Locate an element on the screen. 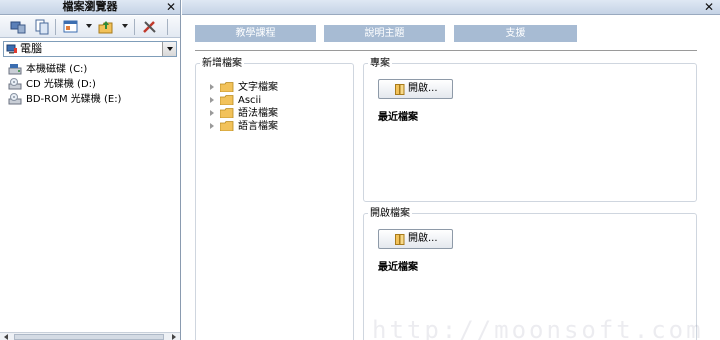  file-browser-toolbar is located at coordinates (90, 27).